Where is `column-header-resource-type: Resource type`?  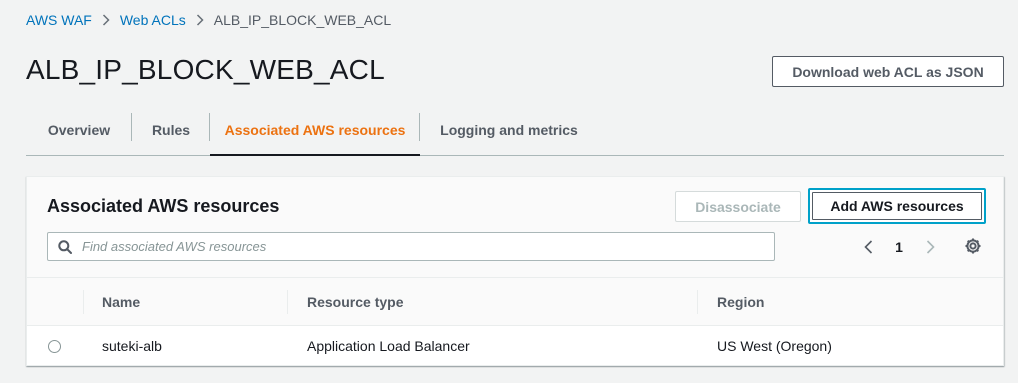 column-header-resource-type: Resource type is located at coordinates (355, 302).